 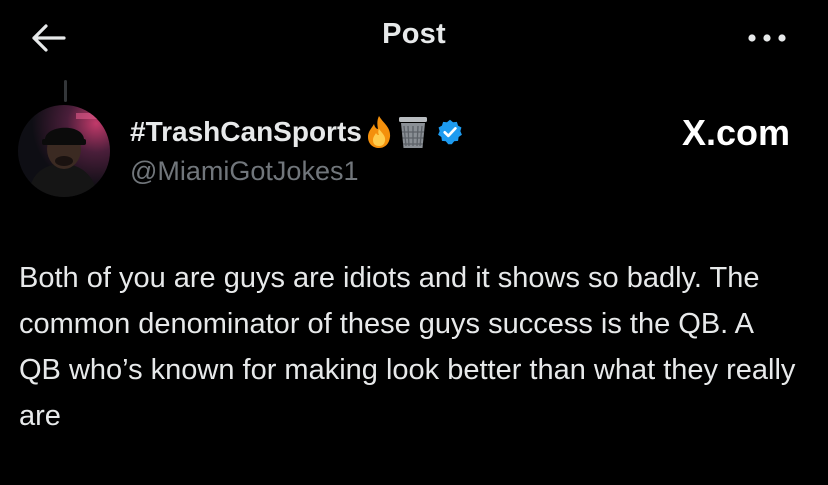 What do you see at coordinates (735, 132) in the screenshot?
I see `source-watermark: X.com` at bounding box center [735, 132].